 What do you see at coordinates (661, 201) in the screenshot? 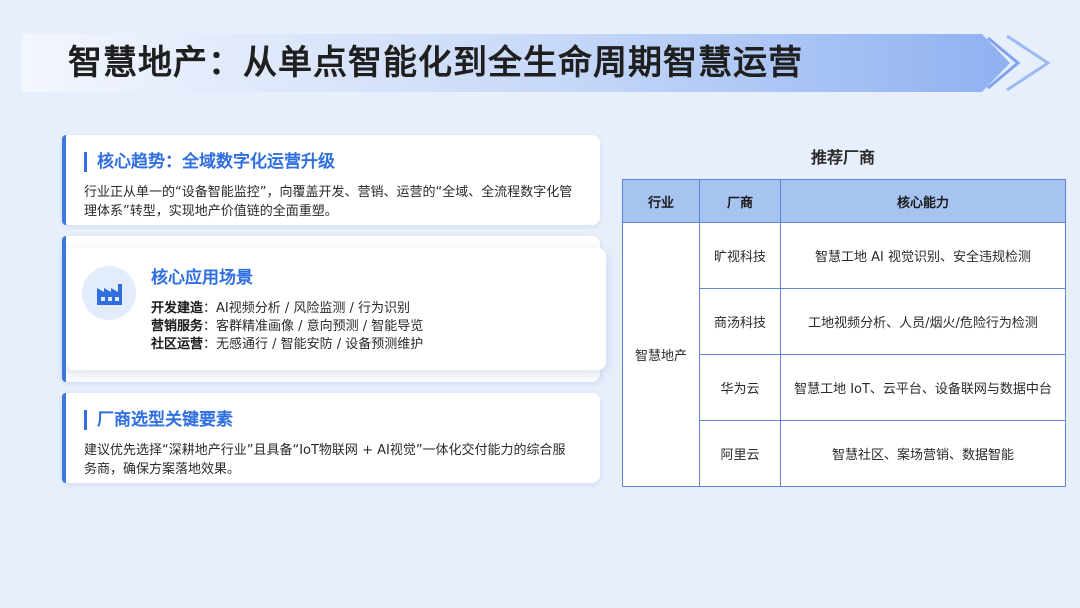
I see `header-industry: 行业` at bounding box center [661, 201].